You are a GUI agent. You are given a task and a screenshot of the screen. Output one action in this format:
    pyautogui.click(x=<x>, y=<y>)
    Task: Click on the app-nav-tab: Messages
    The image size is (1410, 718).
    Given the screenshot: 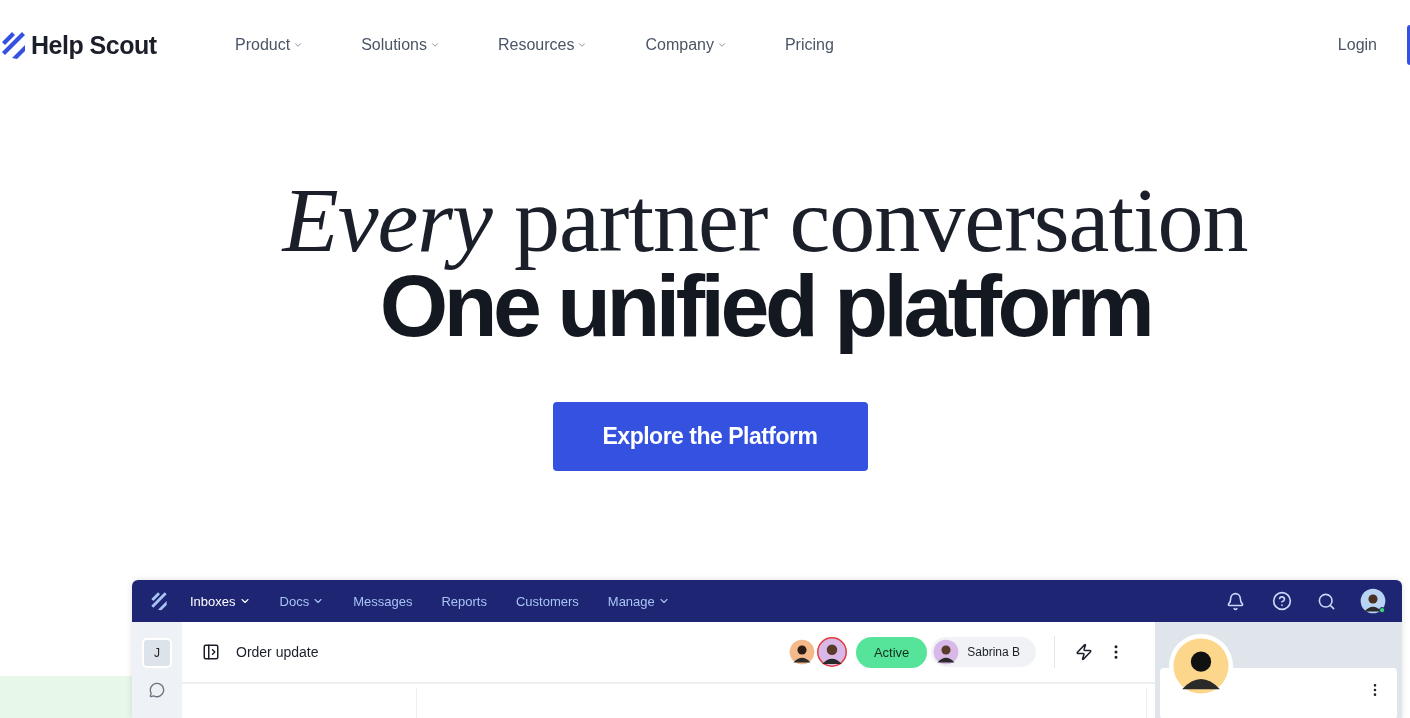 What is the action you would take?
    pyautogui.click(x=383, y=601)
    